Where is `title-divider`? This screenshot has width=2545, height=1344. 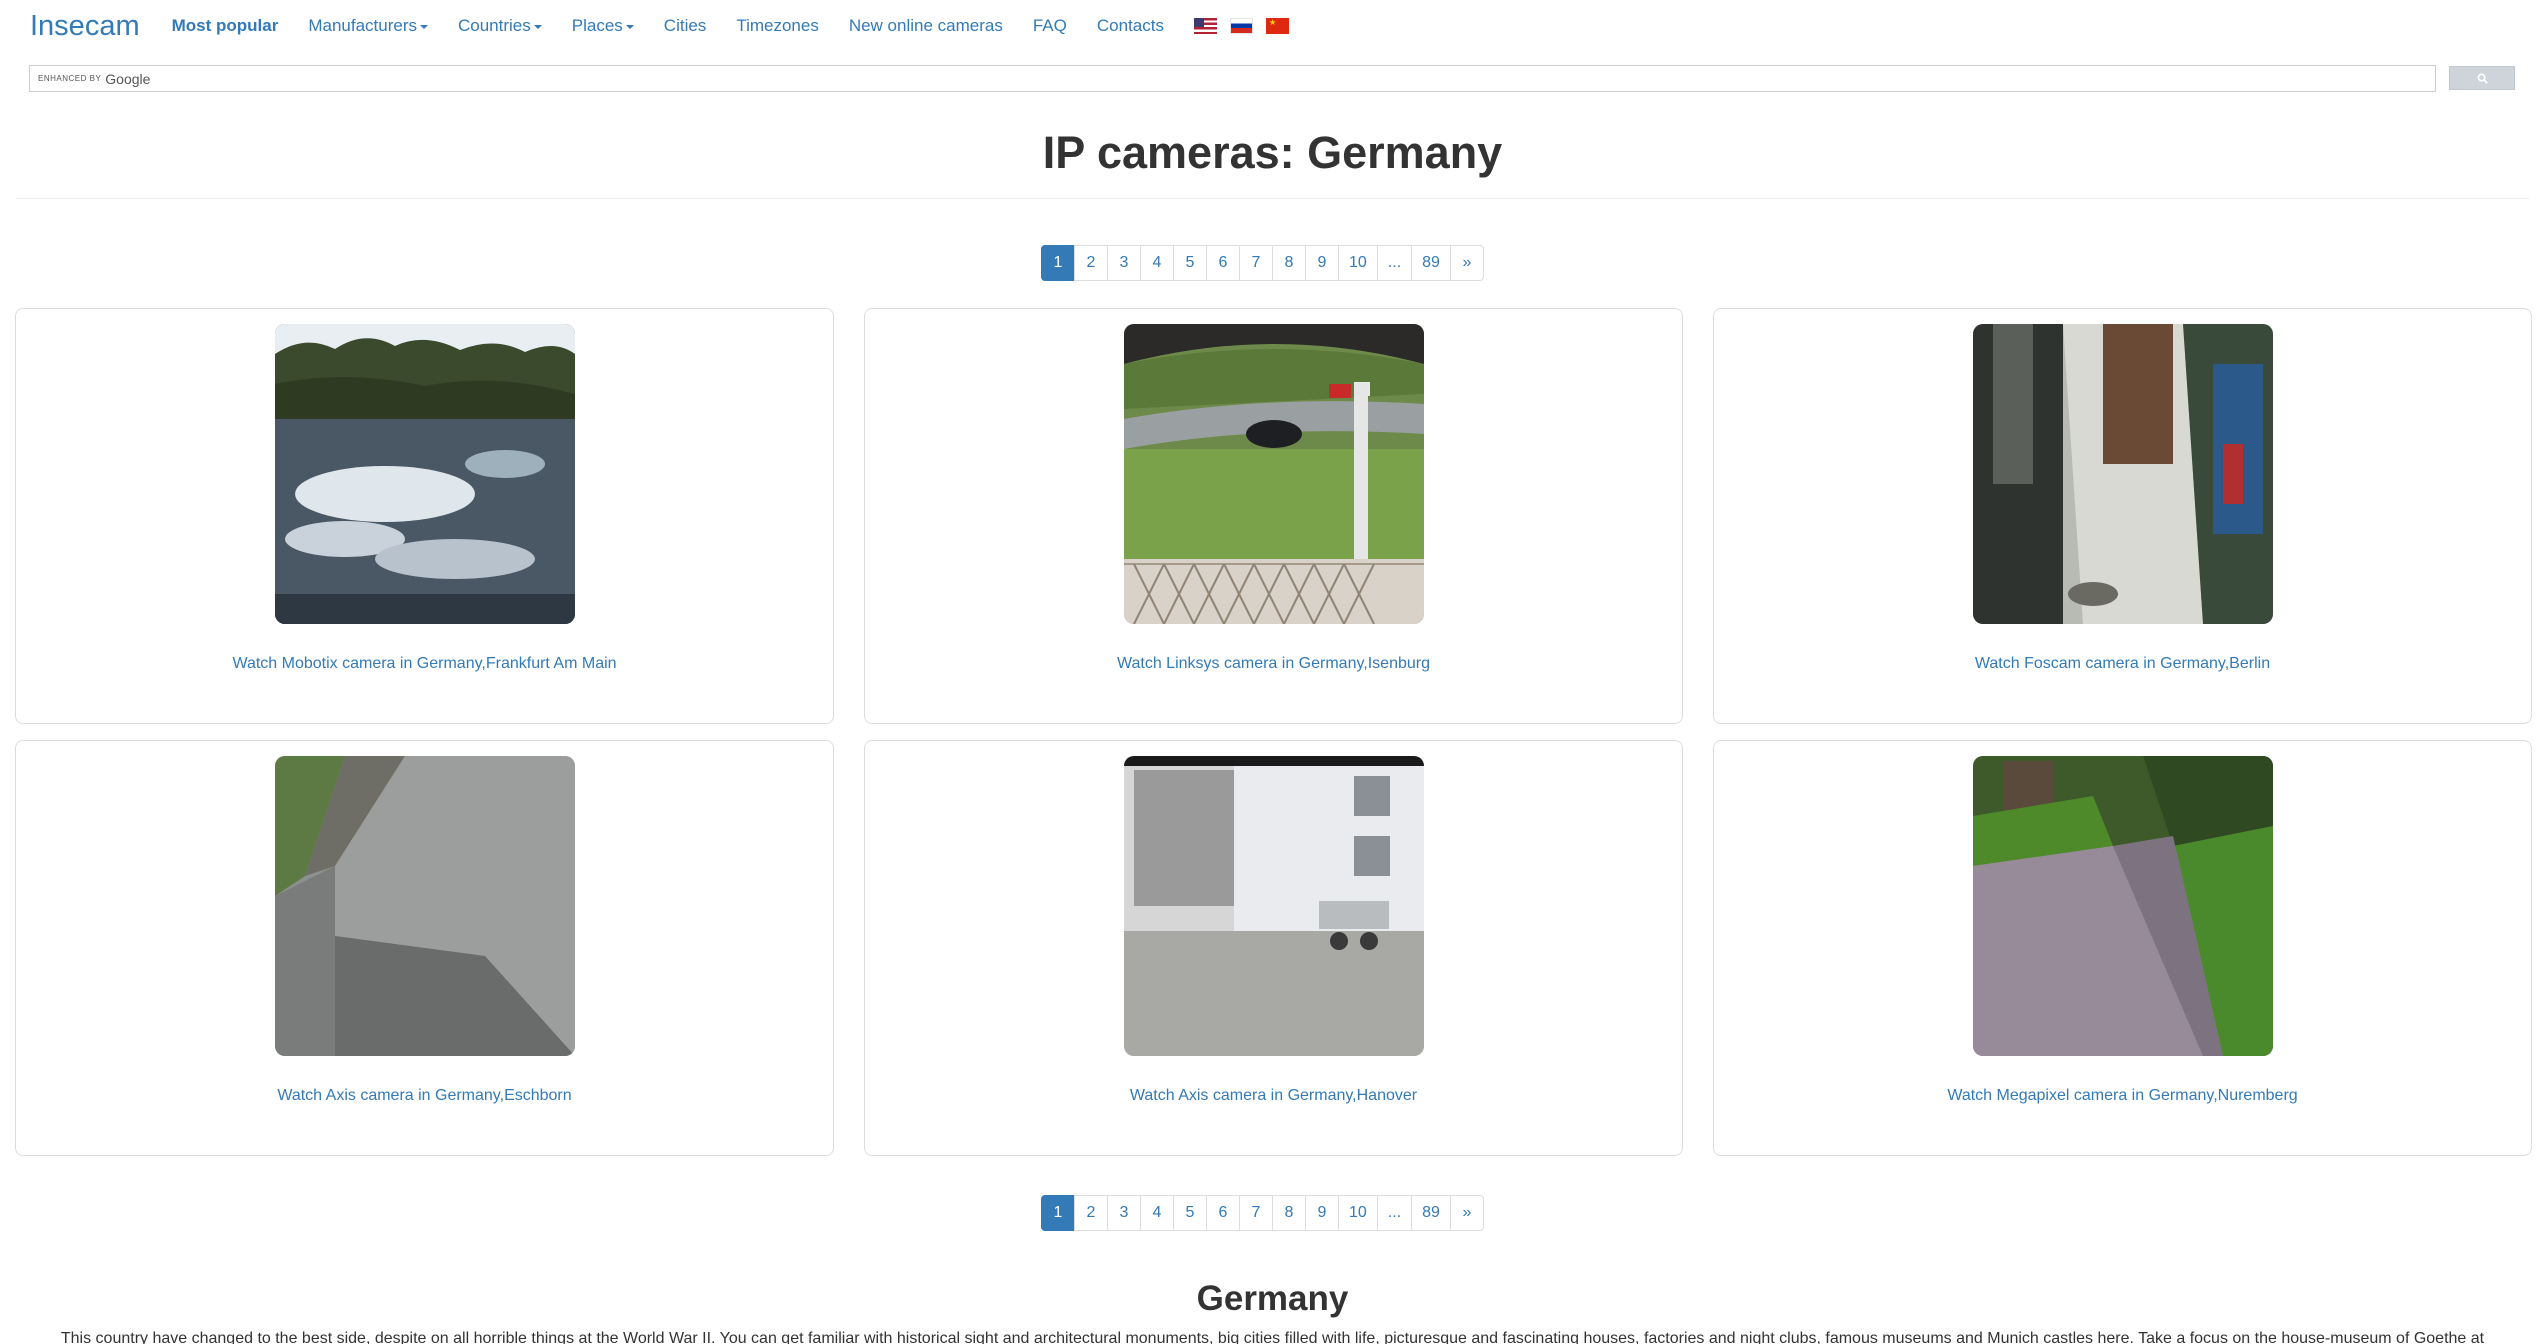
title-divider is located at coordinates (1272, 198).